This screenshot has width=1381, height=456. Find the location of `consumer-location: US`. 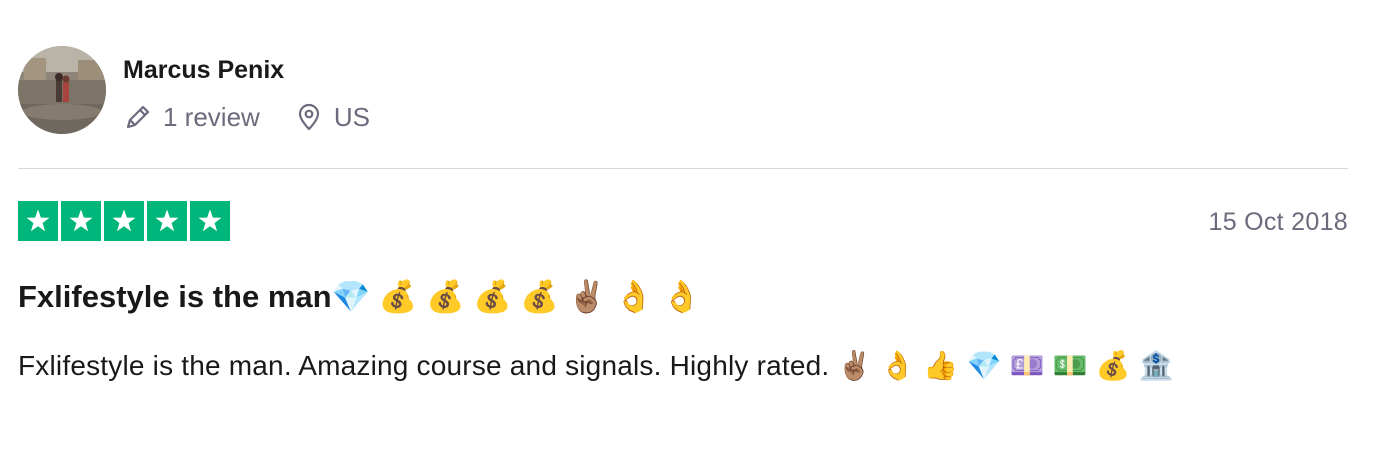

consumer-location: US is located at coordinates (332, 117).